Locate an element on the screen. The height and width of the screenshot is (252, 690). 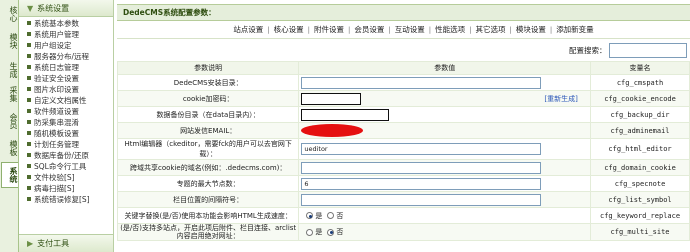
menu-item-label: 验证安全设置 is located at coordinates (56, 78).